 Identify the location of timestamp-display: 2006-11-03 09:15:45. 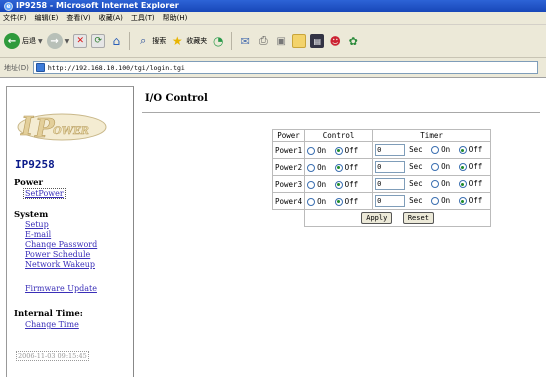
(52, 356).